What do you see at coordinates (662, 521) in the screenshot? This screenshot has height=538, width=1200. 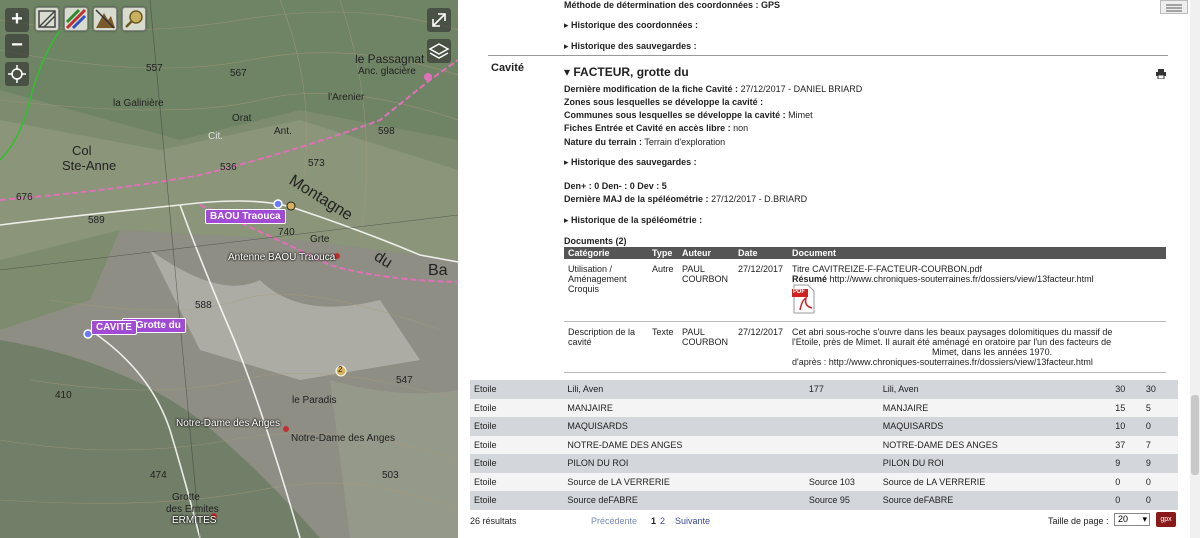 I see `page-2-link: 2` at bounding box center [662, 521].